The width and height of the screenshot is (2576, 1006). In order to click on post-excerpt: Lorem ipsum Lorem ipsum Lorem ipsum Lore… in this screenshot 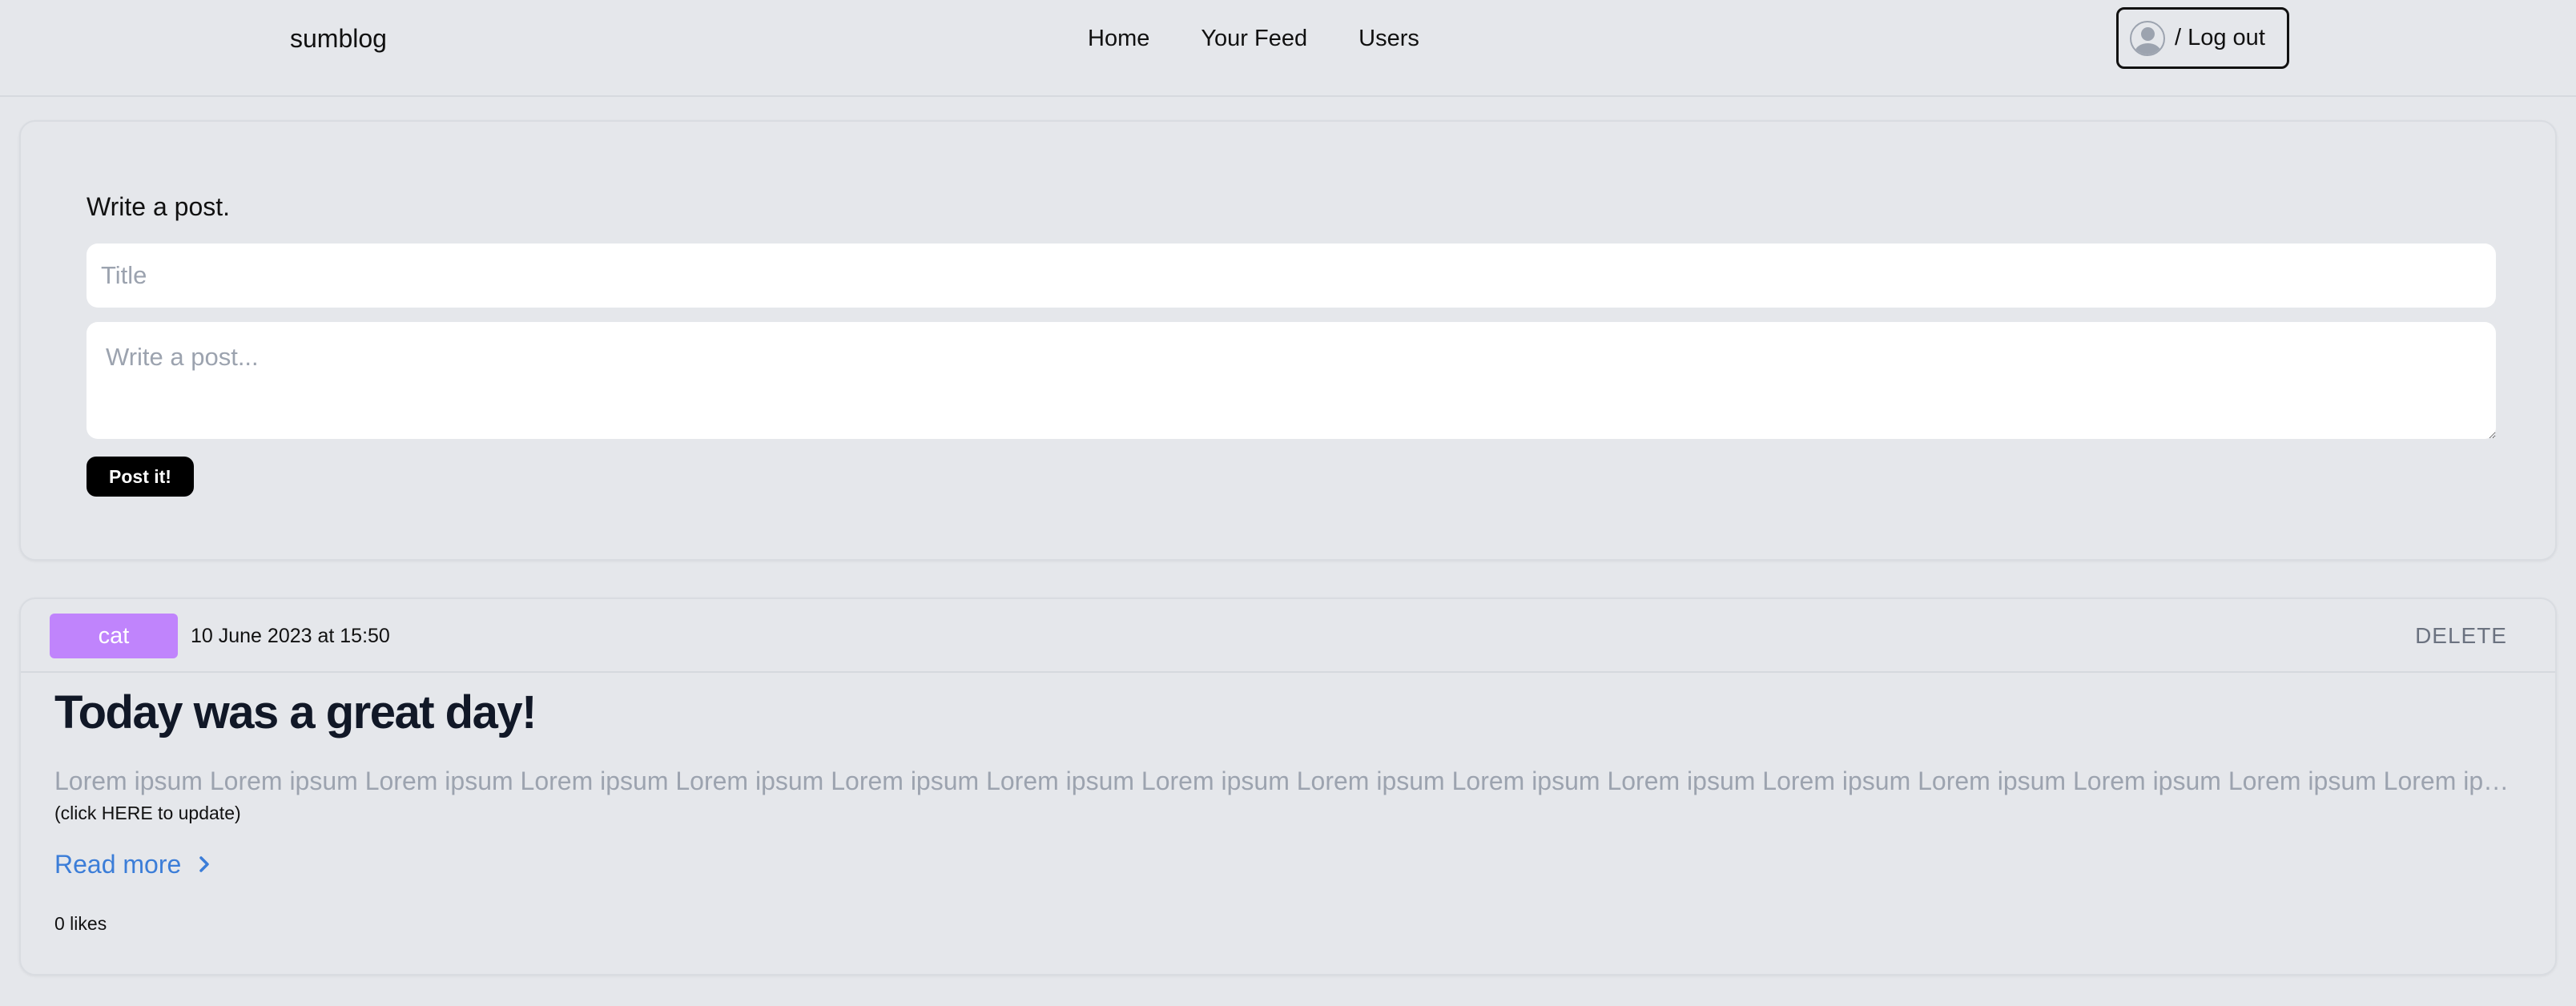, I will do `click(1288, 781)`.